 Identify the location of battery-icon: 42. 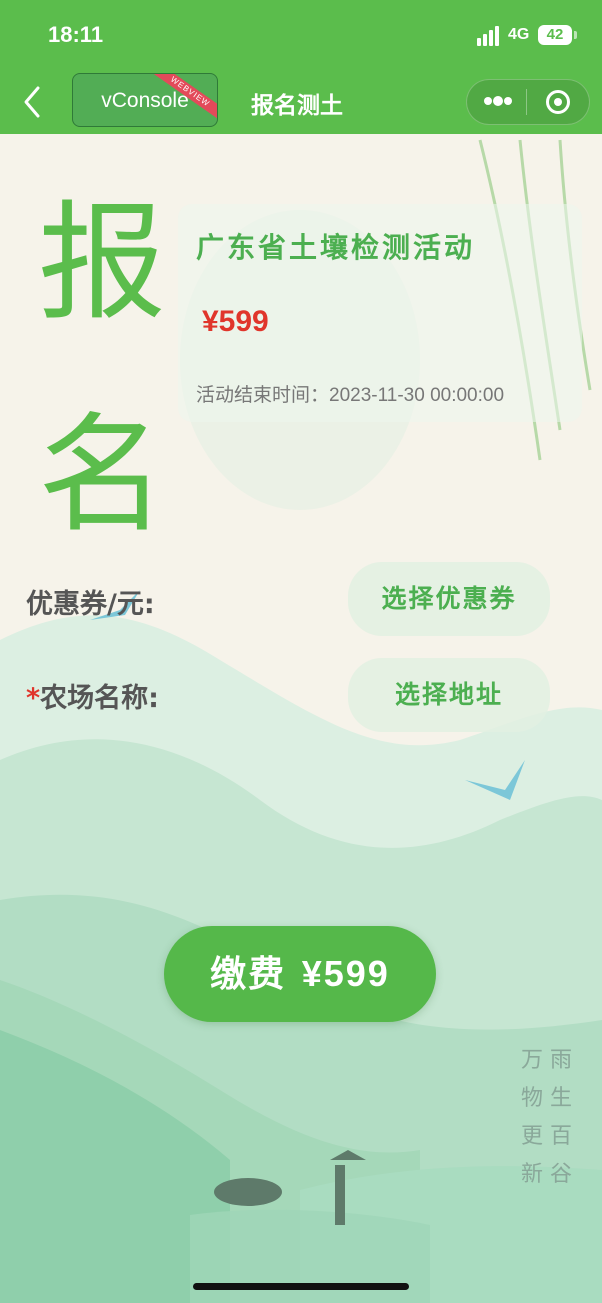
(555, 35).